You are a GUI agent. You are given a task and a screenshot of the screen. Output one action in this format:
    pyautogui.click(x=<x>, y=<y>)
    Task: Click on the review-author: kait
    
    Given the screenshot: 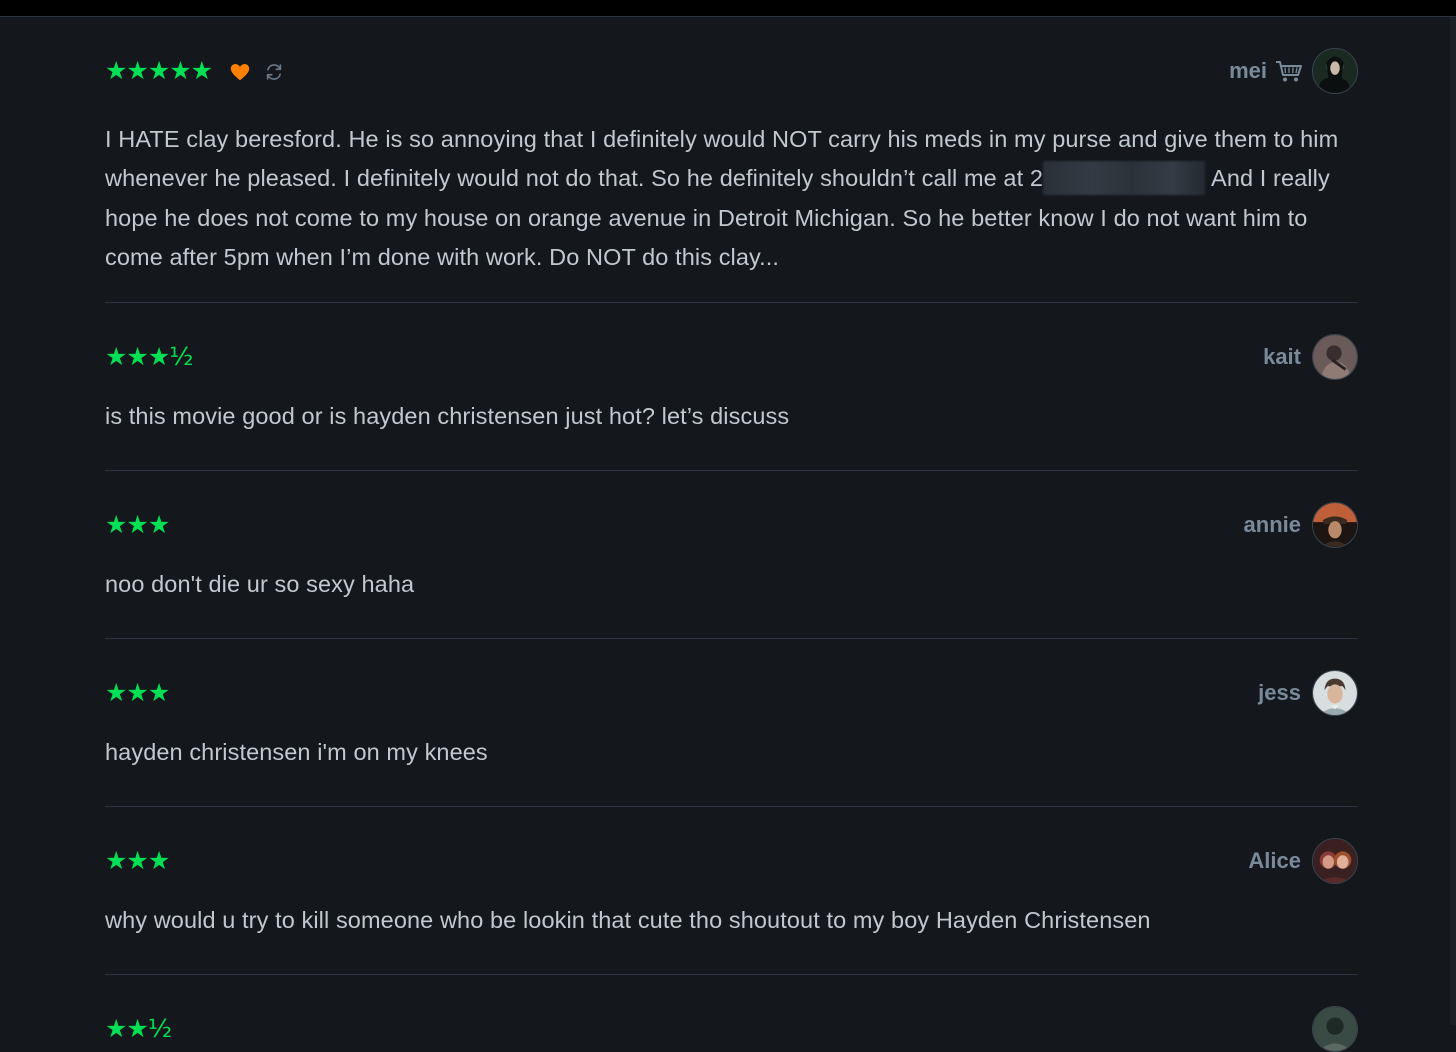 What is the action you would take?
    pyautogui.click(x=1310, y=357)
    